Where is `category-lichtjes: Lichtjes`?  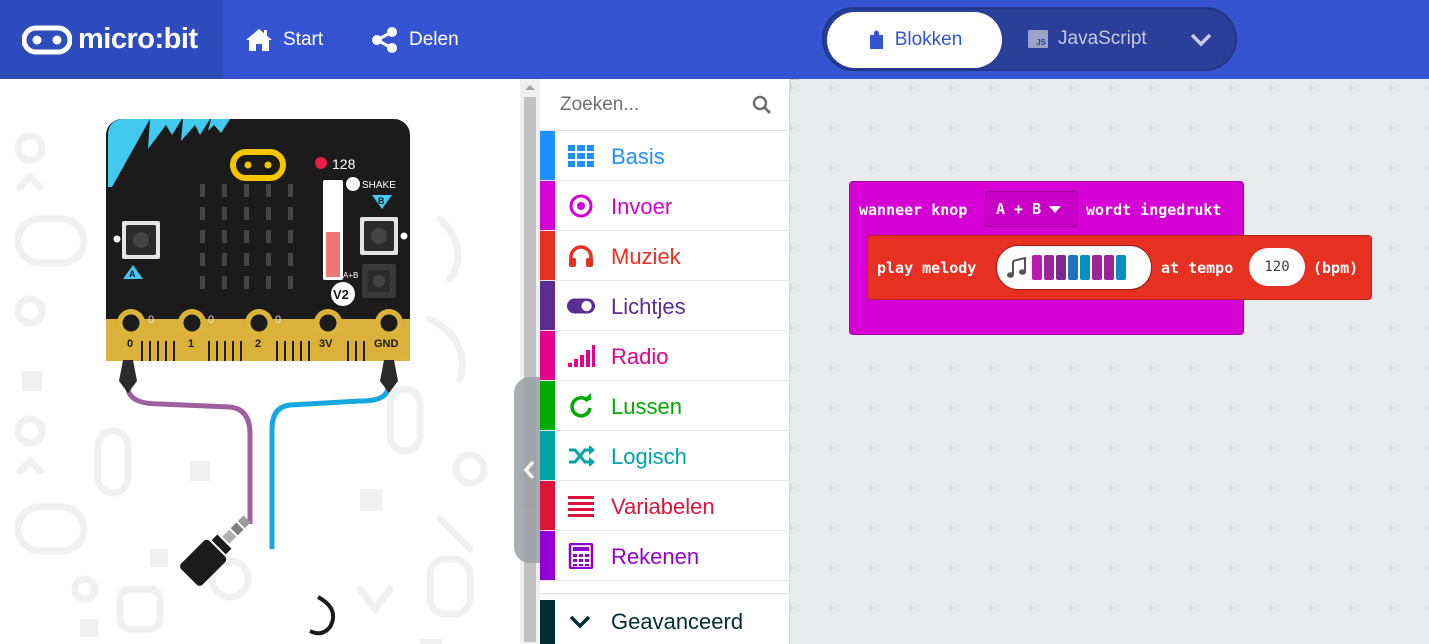 category-lichtjes: Lichtjes is located at coordinates (665, 306).